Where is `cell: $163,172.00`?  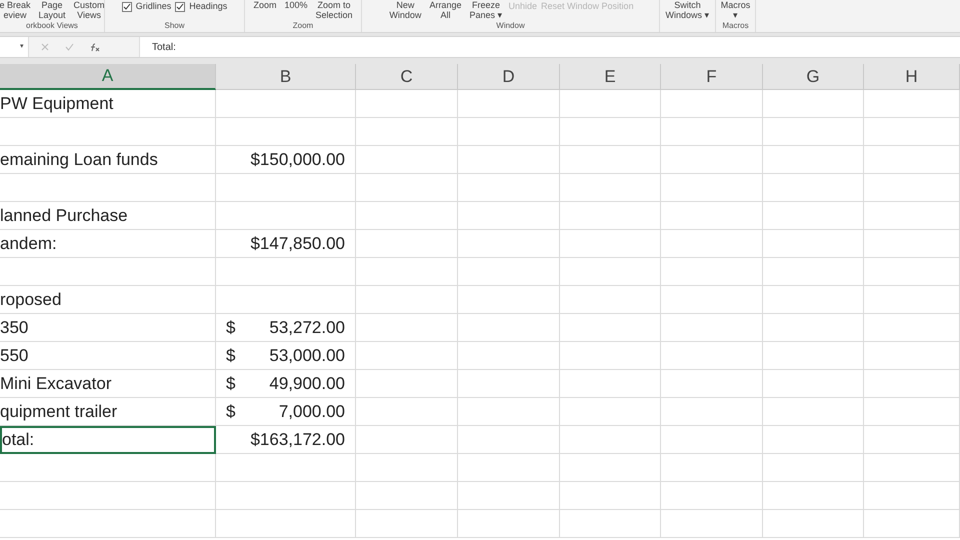
cell: $163,172.00 is located at coordinates (286, 440).